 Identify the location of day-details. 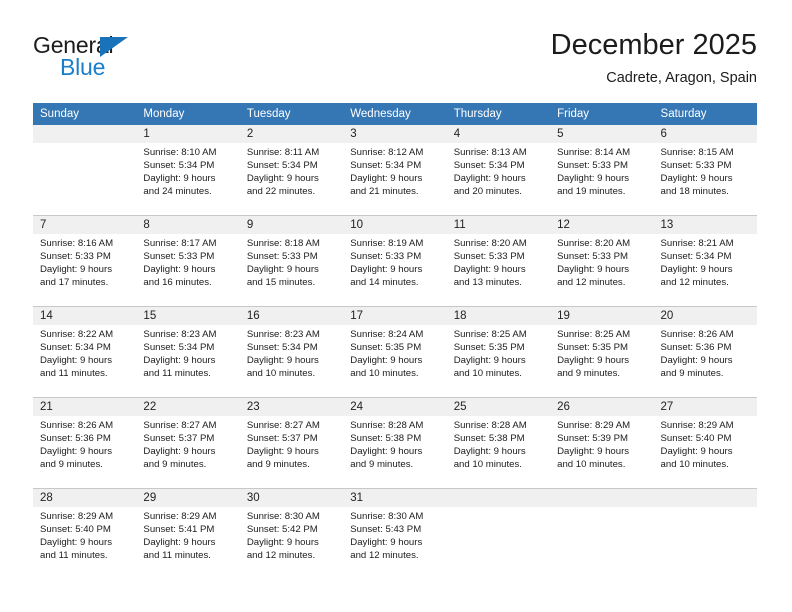
(601, 509).